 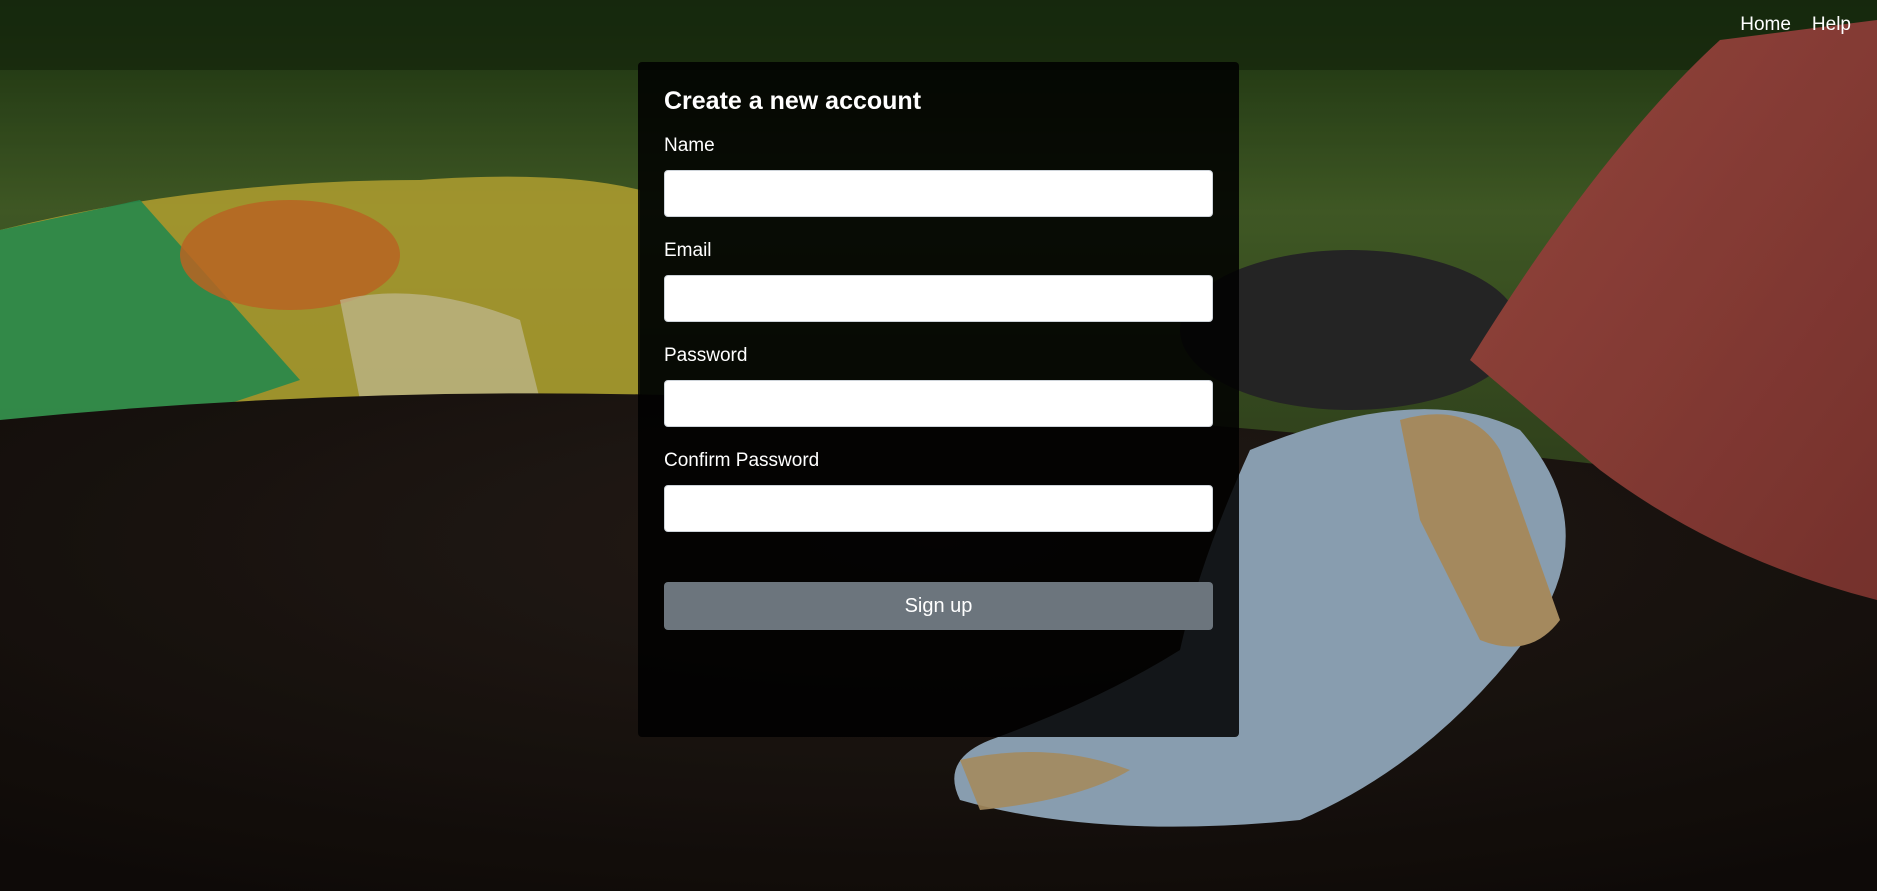 What do you see at coordinates (689, 145) in the screenshot?
I see `name-label: Name` at bounding box center [689, 145].